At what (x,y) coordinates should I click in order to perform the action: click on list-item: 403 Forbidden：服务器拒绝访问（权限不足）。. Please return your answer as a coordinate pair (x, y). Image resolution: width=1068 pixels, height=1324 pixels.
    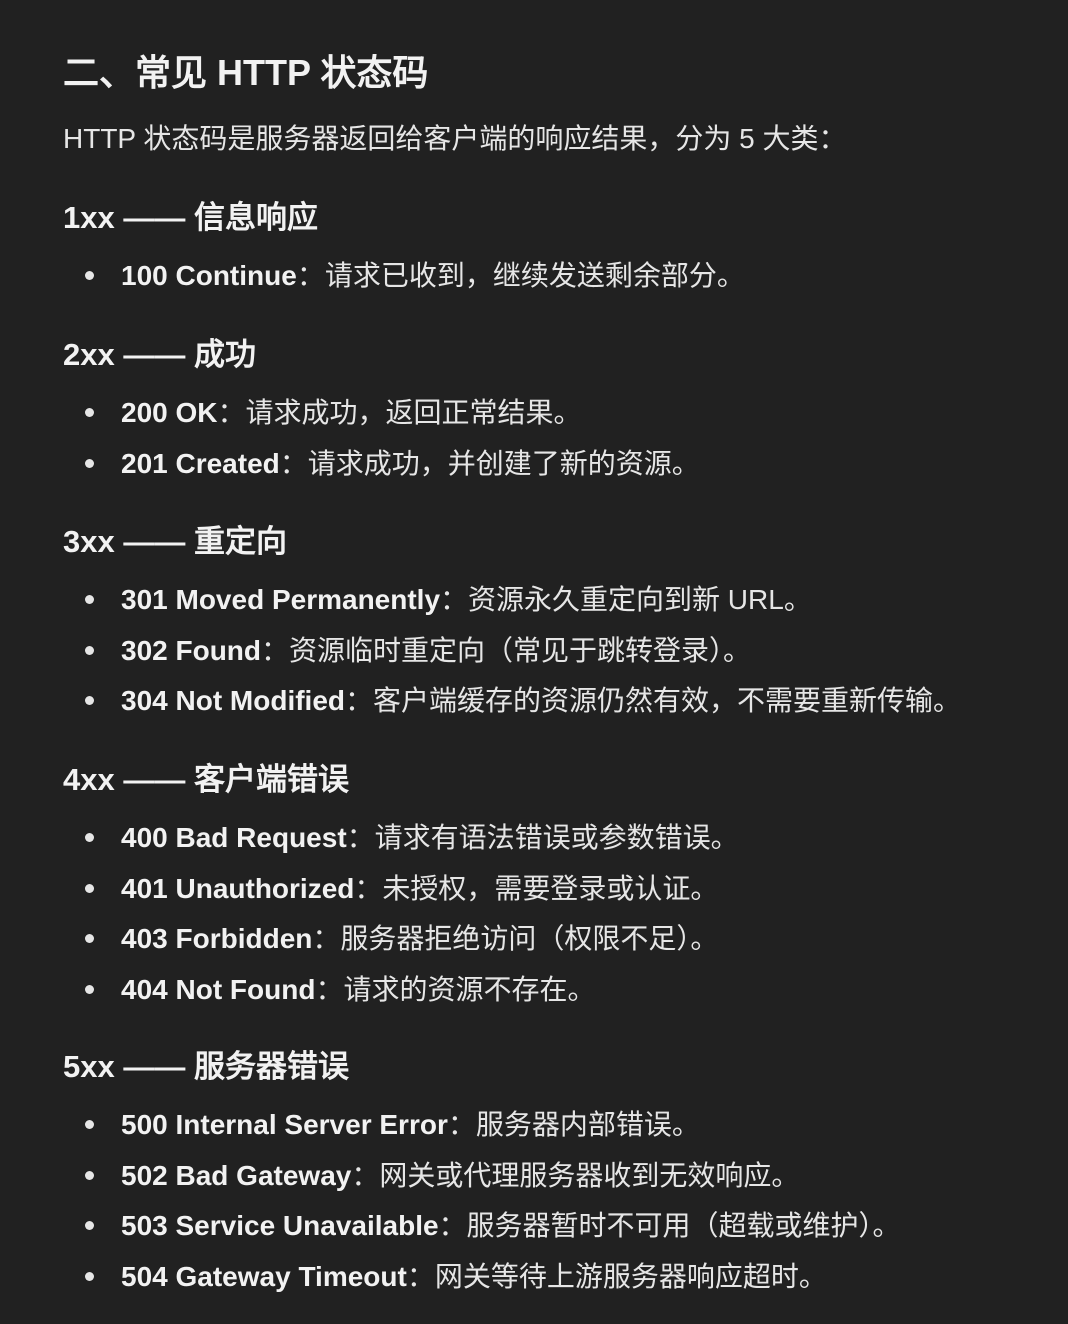
    Looking at the image, I should click on (401, 946).